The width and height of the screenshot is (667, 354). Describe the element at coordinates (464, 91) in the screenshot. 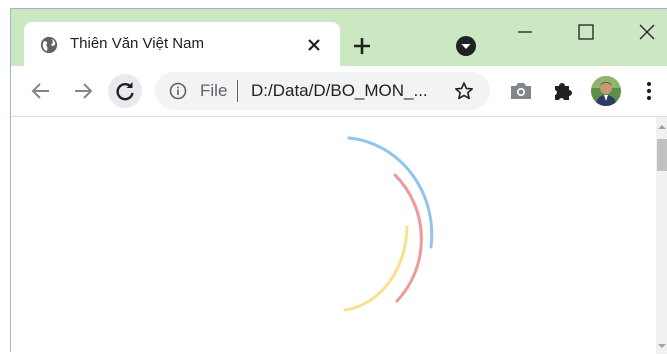

I see `star-icon` at that location.